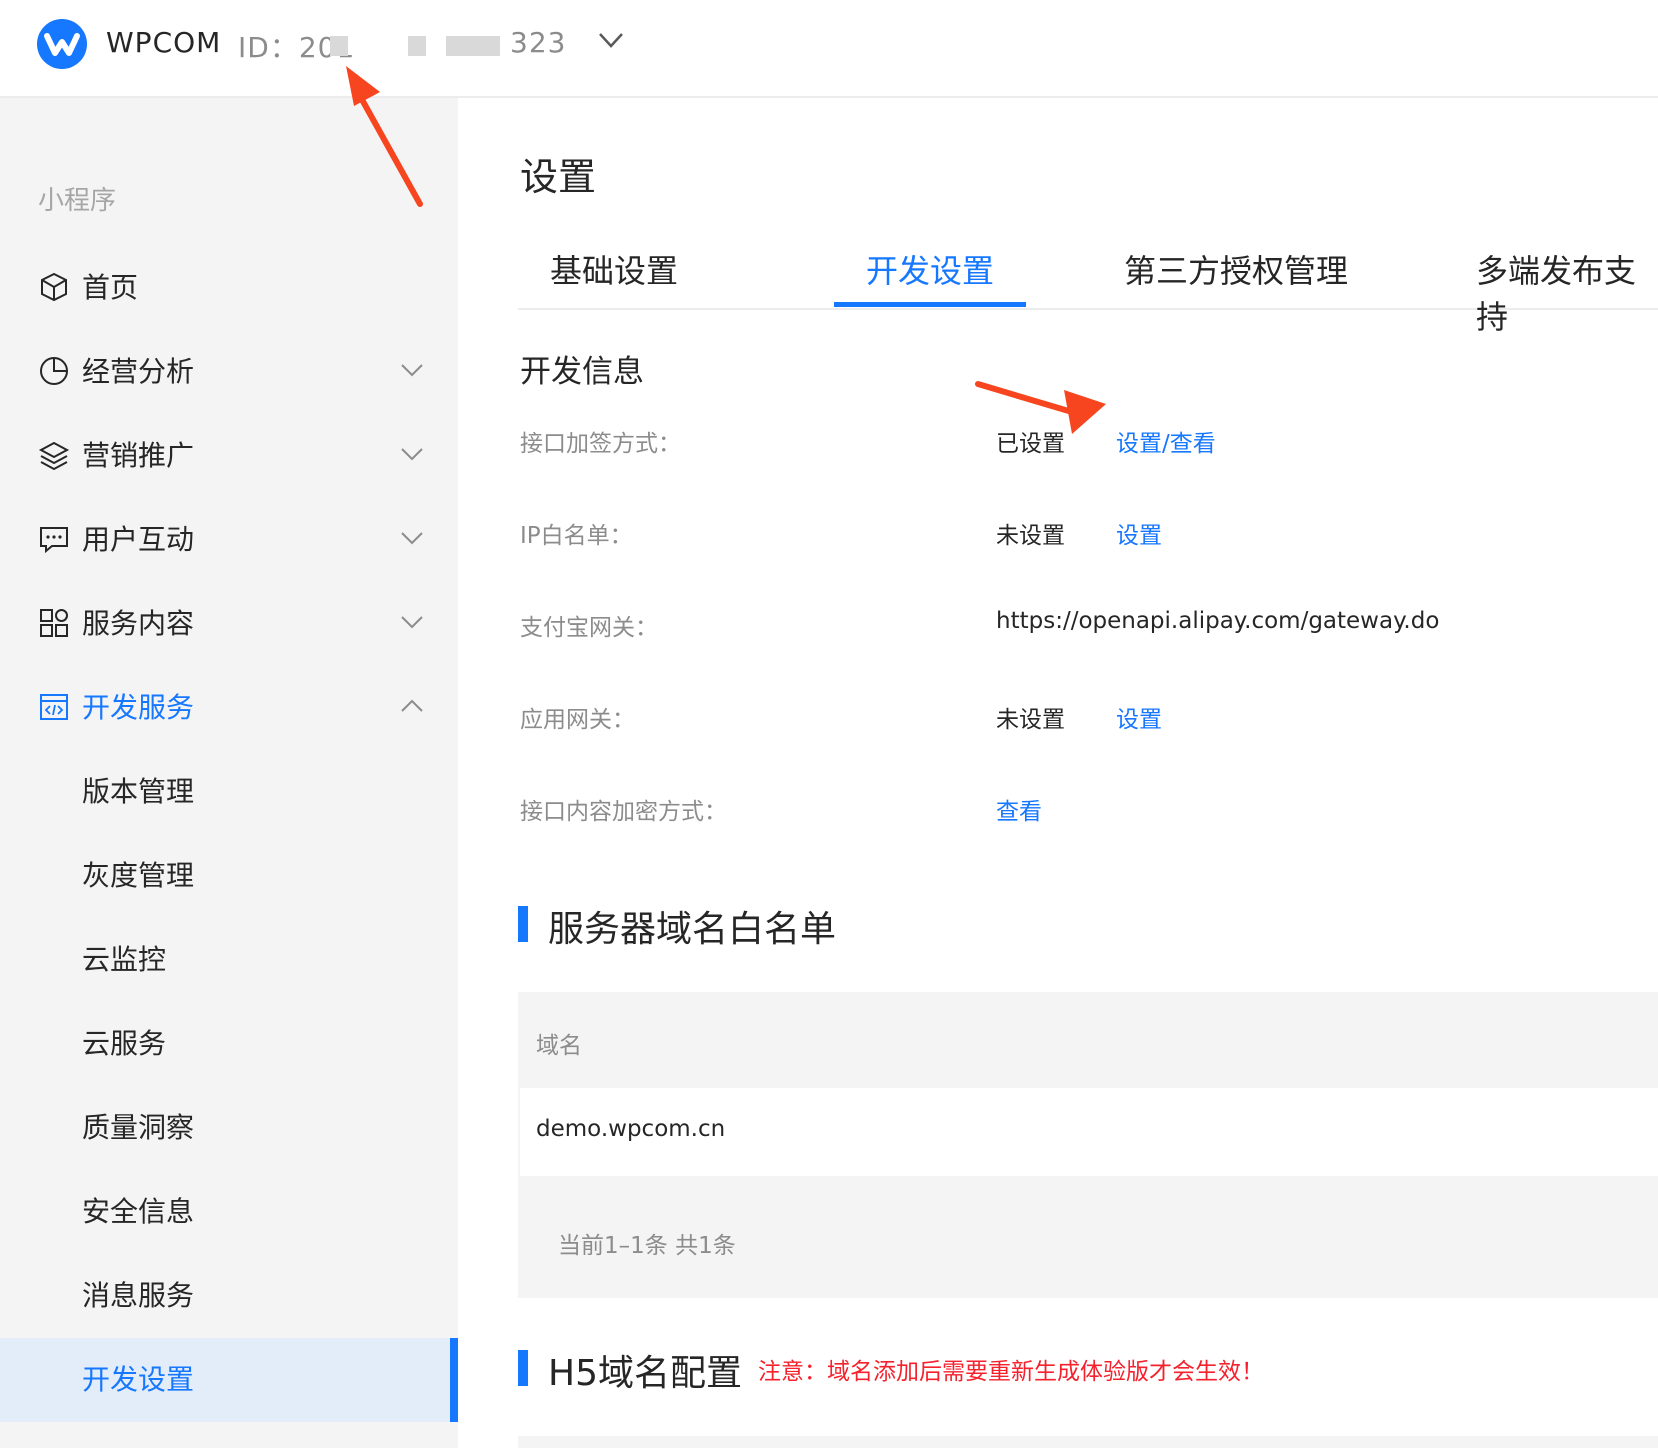 The height and width of the screenshot is (1448, 1658). Describe the element at coordinates (1030, 720) in the screenshot. I see `app-gateway-value: 未设置` at that location.